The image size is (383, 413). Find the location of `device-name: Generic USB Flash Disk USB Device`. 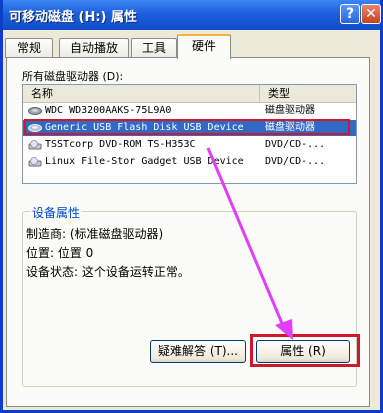

device-name: Generic USB Flash Disk USB Device is located at coordinates (144, 127).